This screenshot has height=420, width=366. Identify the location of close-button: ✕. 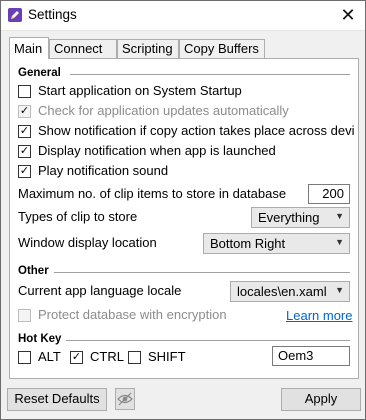
(348, 15).